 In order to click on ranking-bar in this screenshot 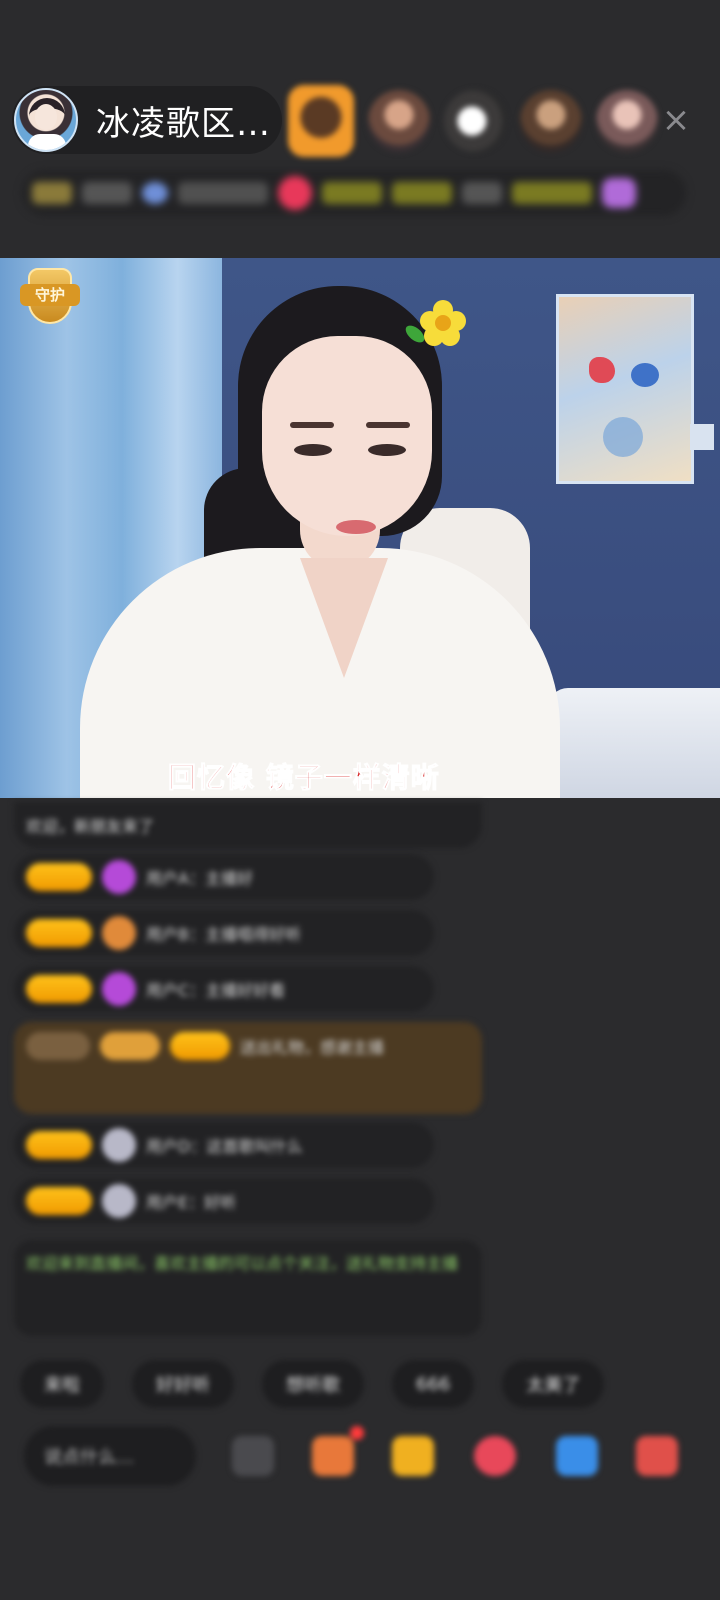, I will do `click(354, 193)`.